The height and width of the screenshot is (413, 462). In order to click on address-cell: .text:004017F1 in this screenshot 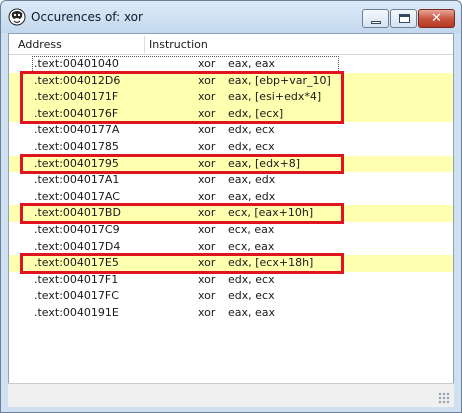, I will do `click(76, 279)`.